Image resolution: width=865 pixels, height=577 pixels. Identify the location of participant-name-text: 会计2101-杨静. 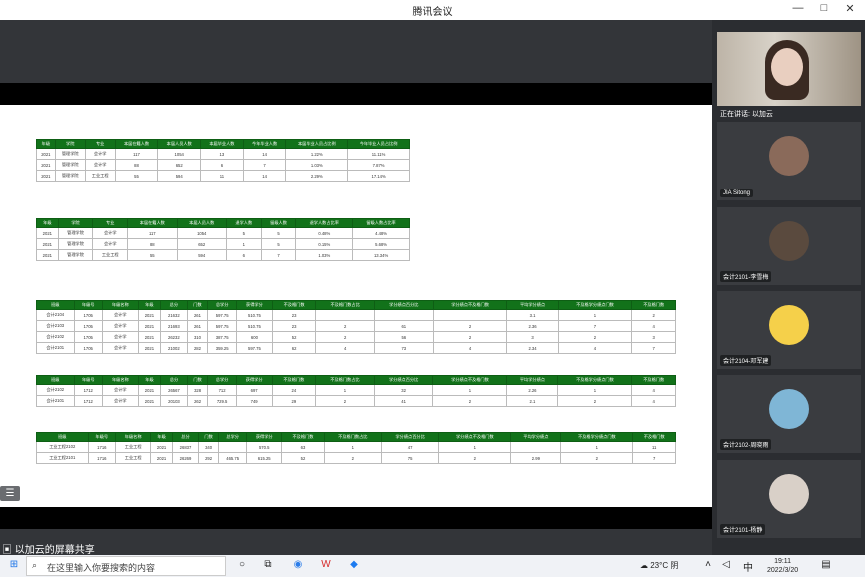
(743, 531).